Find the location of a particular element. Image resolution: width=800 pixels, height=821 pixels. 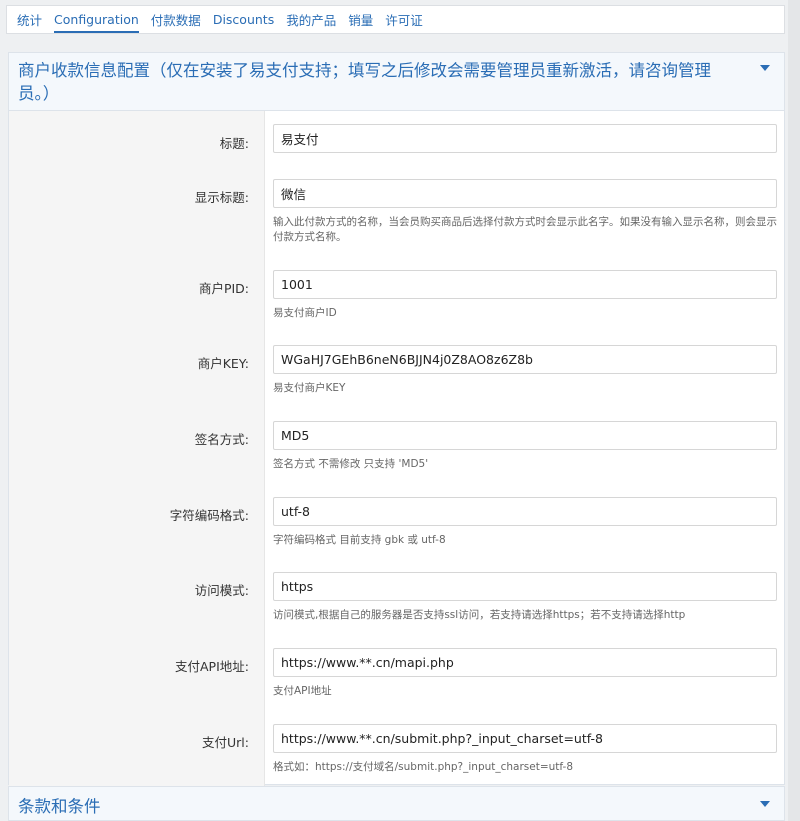

charset-input is located at coordinates (525, 511).